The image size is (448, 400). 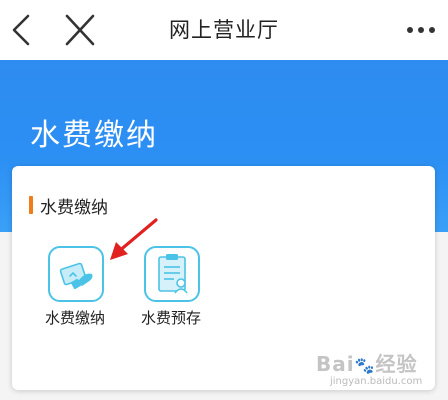 I want to click on more-button, so click(x=422, y=30).